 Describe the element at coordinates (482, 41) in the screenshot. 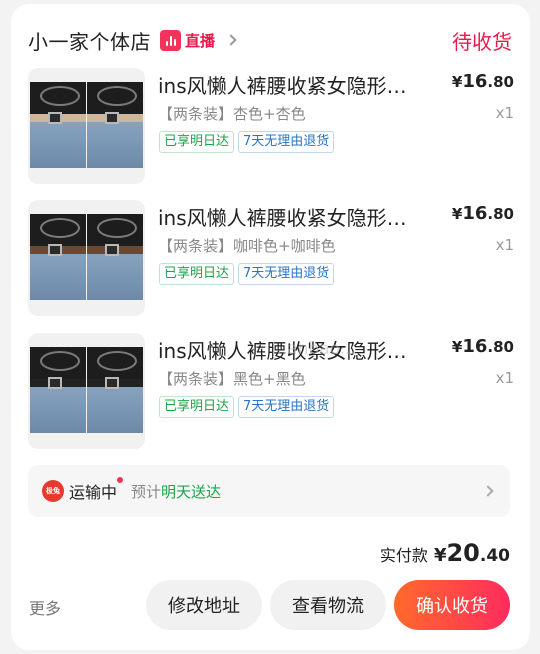

I see `order-status: 待收货` at that location.